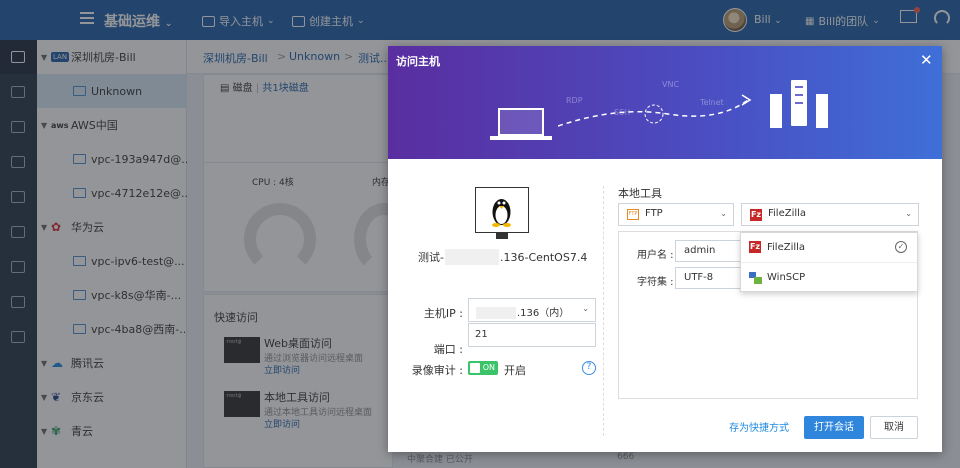 The width and height of the screenshot is (960, 468). I want to click on option-label: FileZilla, so click(786, 247).